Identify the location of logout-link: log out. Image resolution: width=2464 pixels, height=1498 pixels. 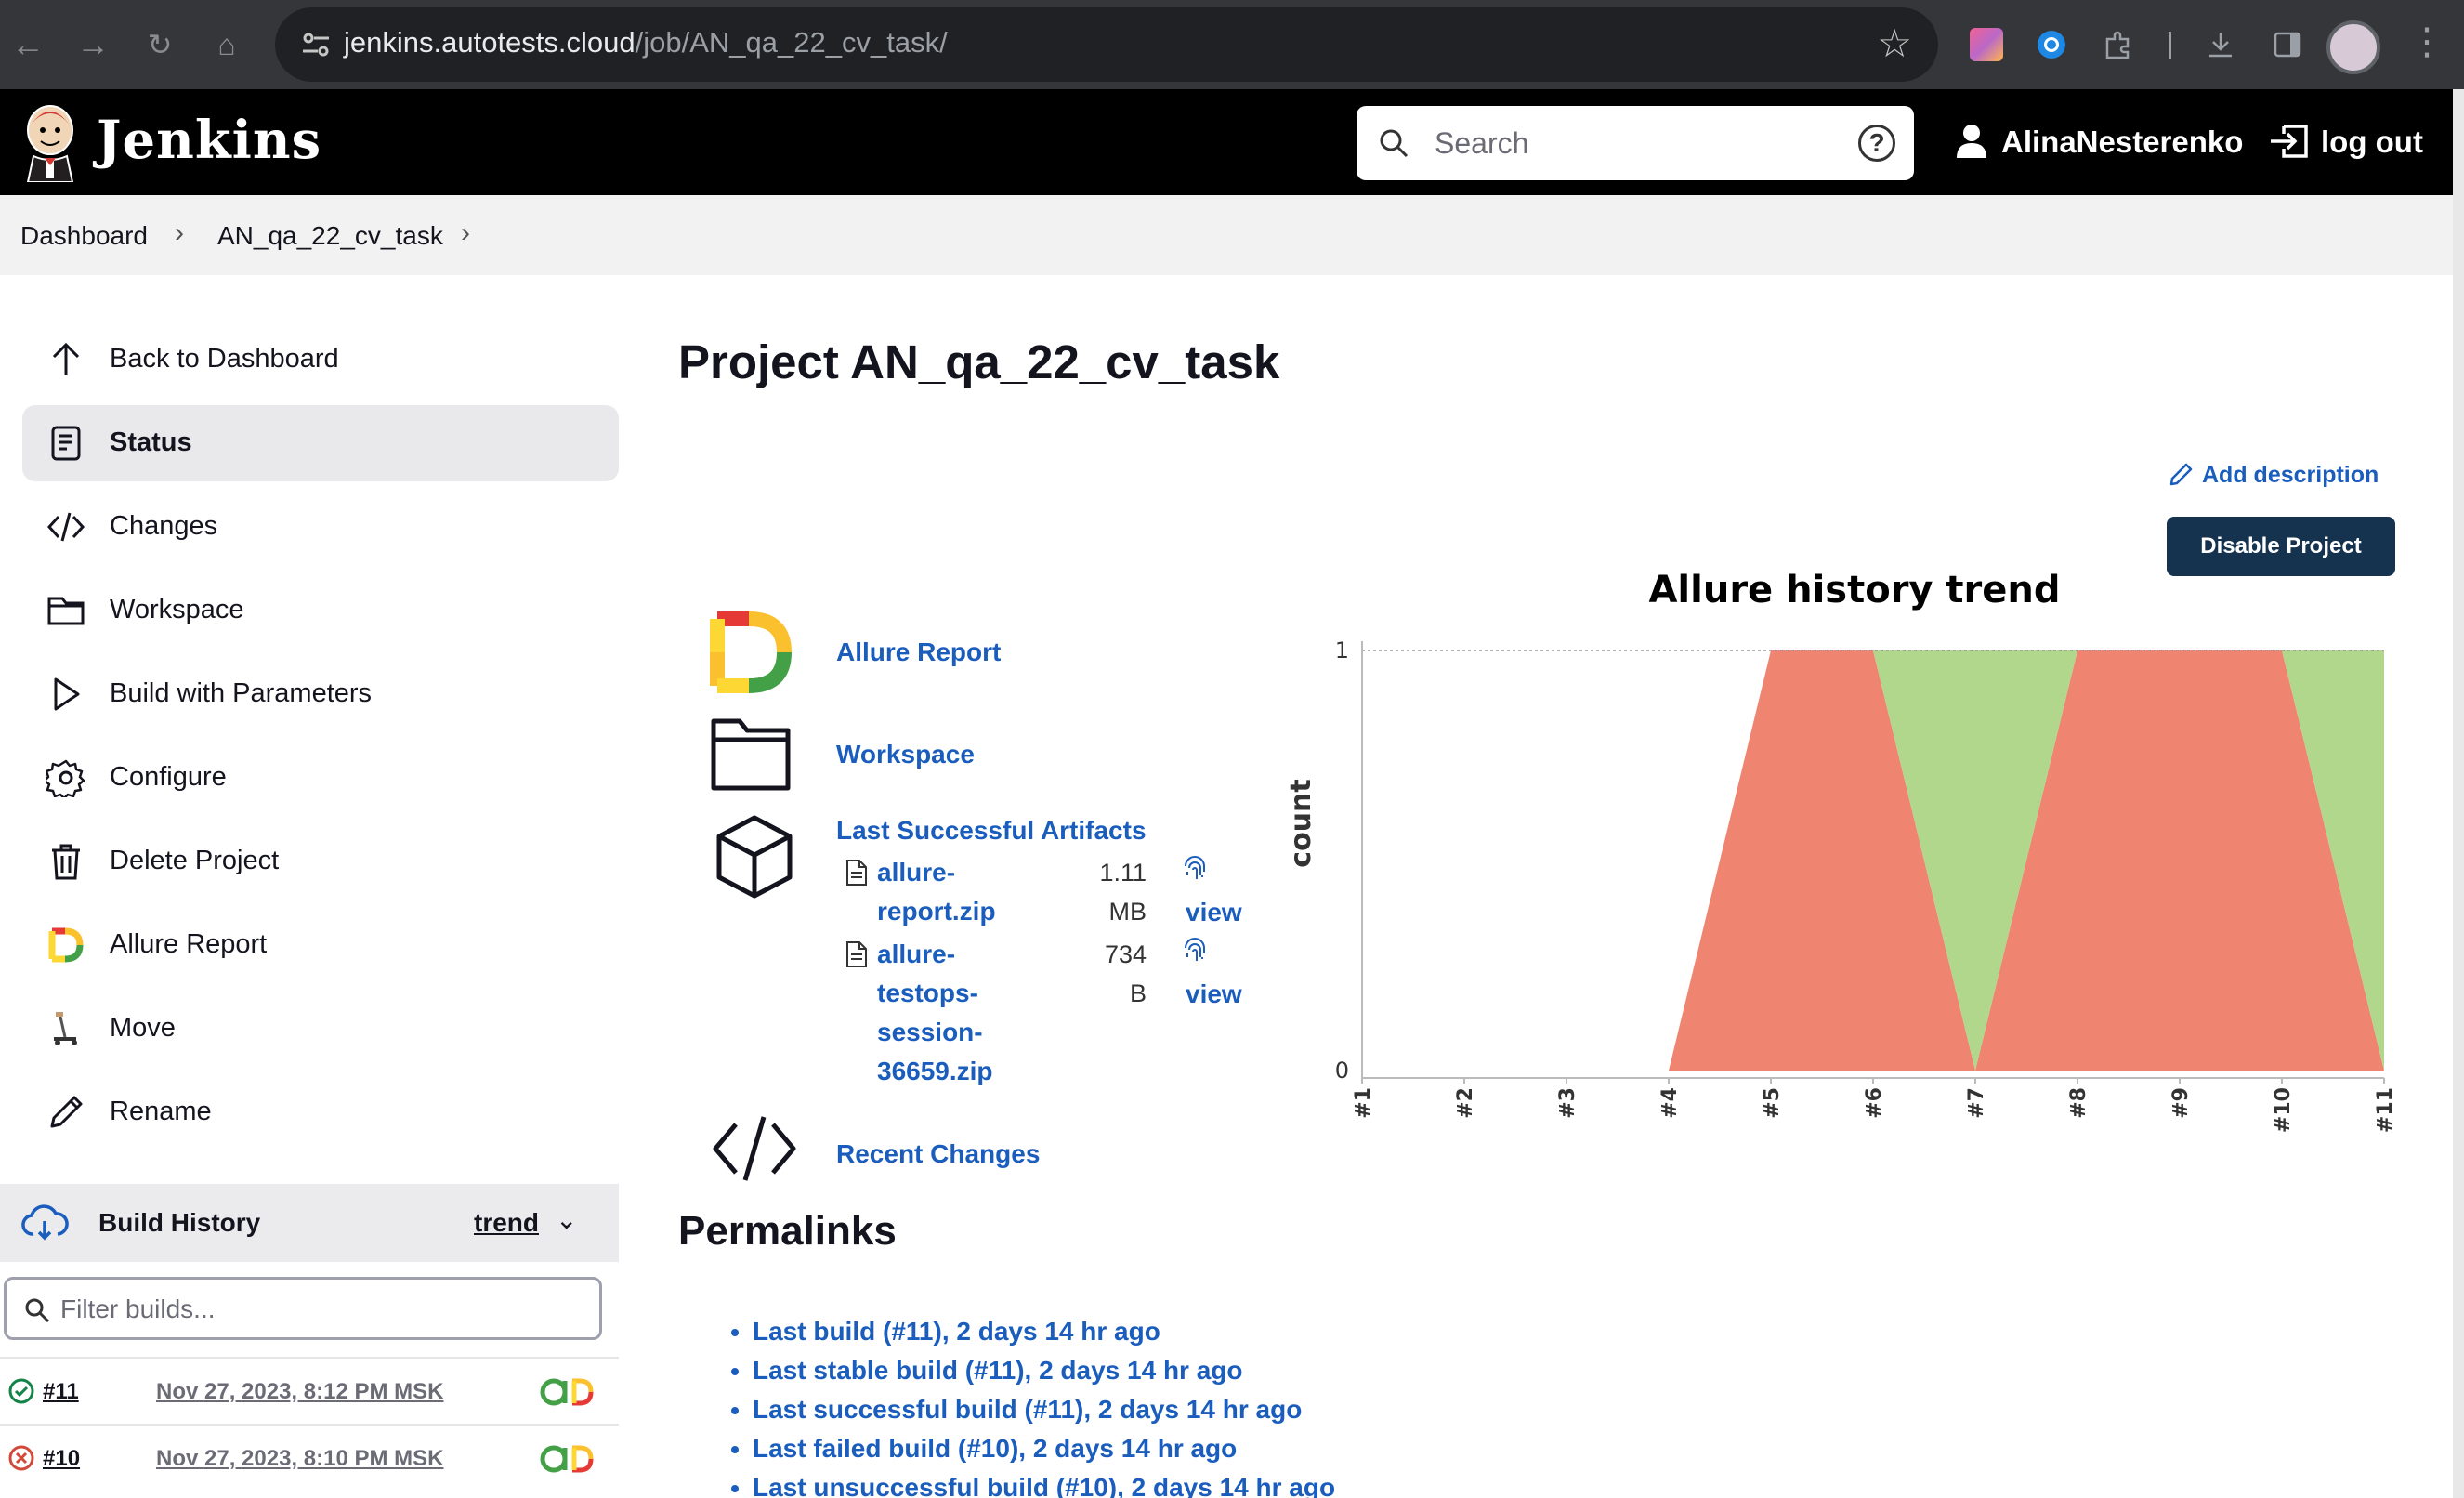
(2346, 141).